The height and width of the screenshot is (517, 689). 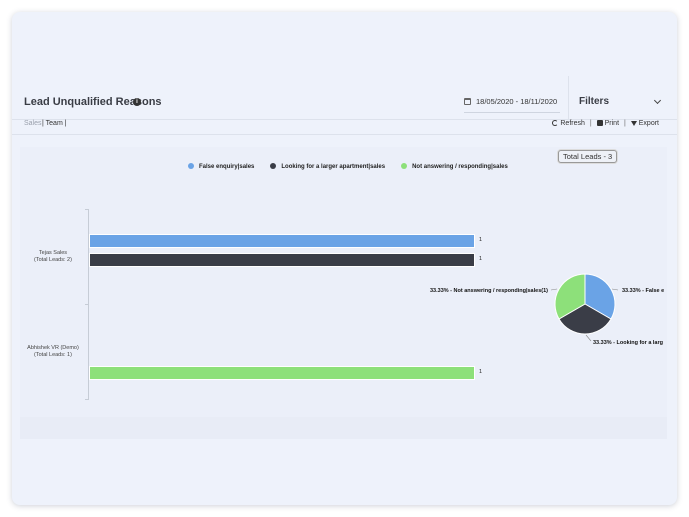 I want to click on export-button: Export, so click(x=644, y=123).